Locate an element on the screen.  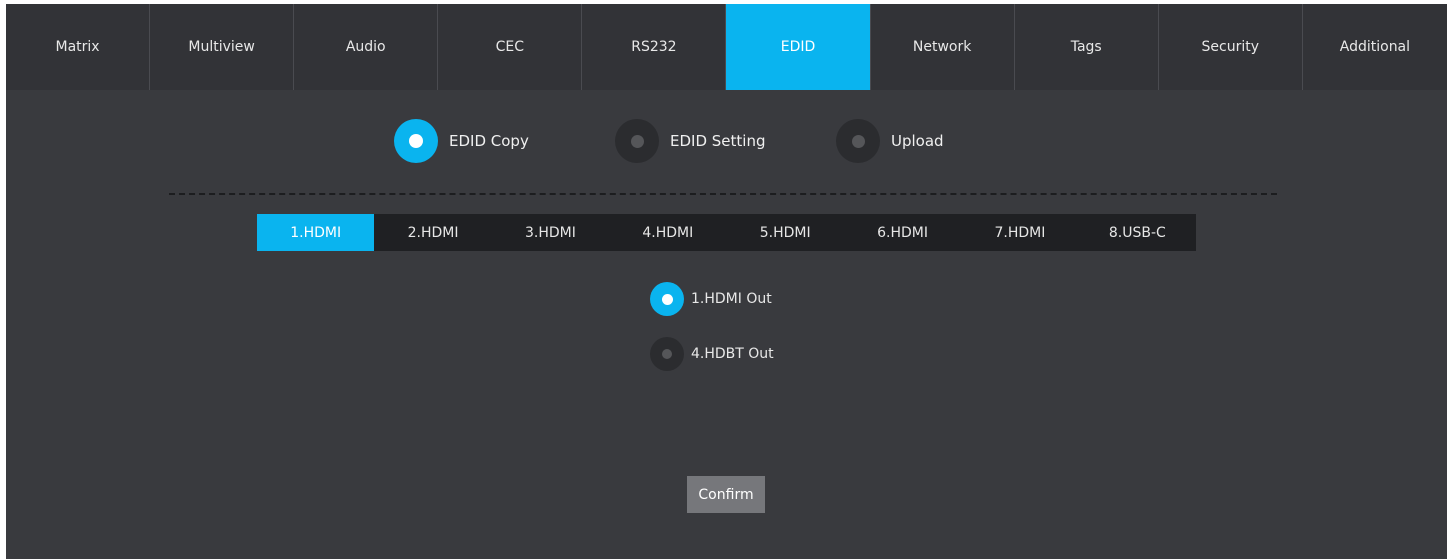
tab-audio: Audio is located at coordinates (366, 47).